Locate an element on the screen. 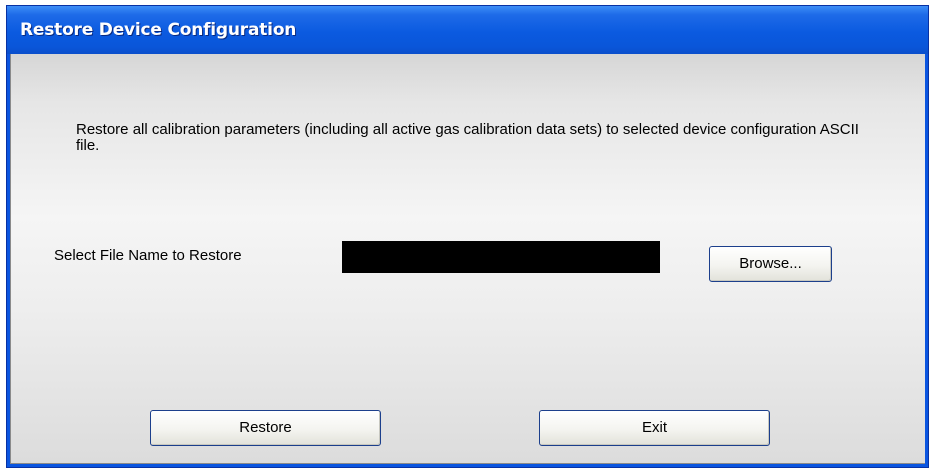  file-name-input is located at coordinates (501, 257).